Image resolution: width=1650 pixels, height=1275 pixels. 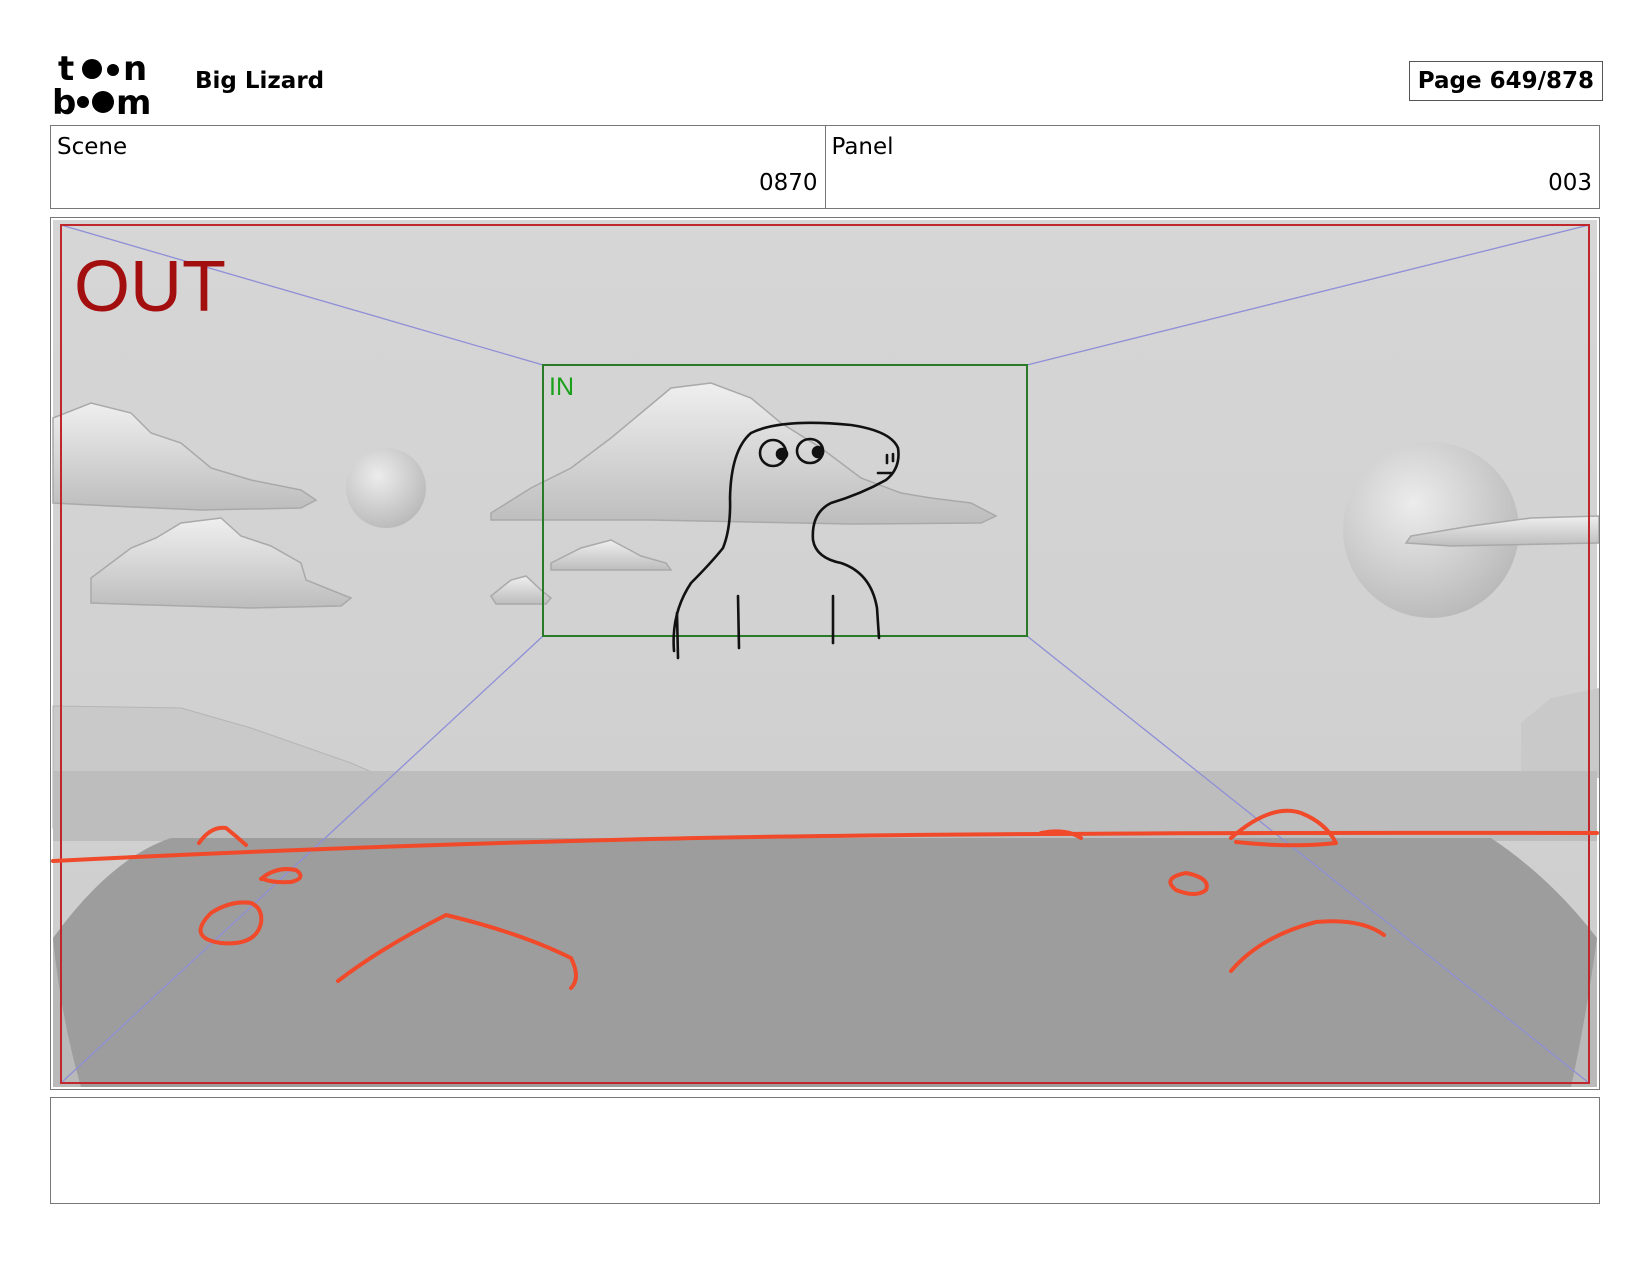 I want to click on panel-label: Panel, so click(x=862, y=147).